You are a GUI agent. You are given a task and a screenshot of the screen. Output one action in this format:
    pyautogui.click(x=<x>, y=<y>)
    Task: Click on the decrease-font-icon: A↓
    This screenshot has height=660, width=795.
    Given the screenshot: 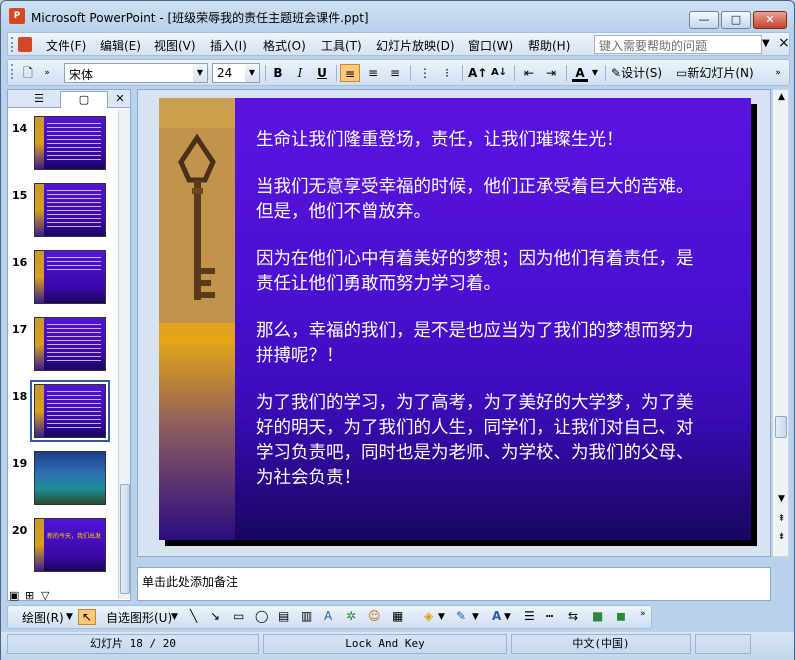 What is the action you would take?
    pyautogui.click(x=499, y=73)
    